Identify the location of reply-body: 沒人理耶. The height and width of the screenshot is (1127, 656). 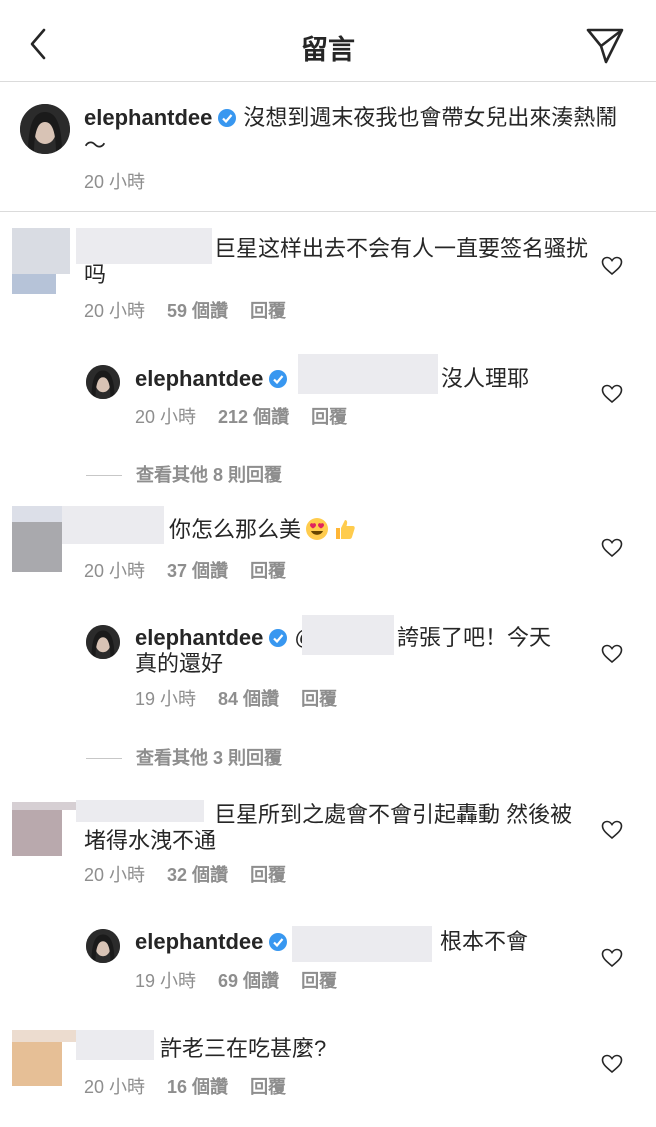
(485, 378).